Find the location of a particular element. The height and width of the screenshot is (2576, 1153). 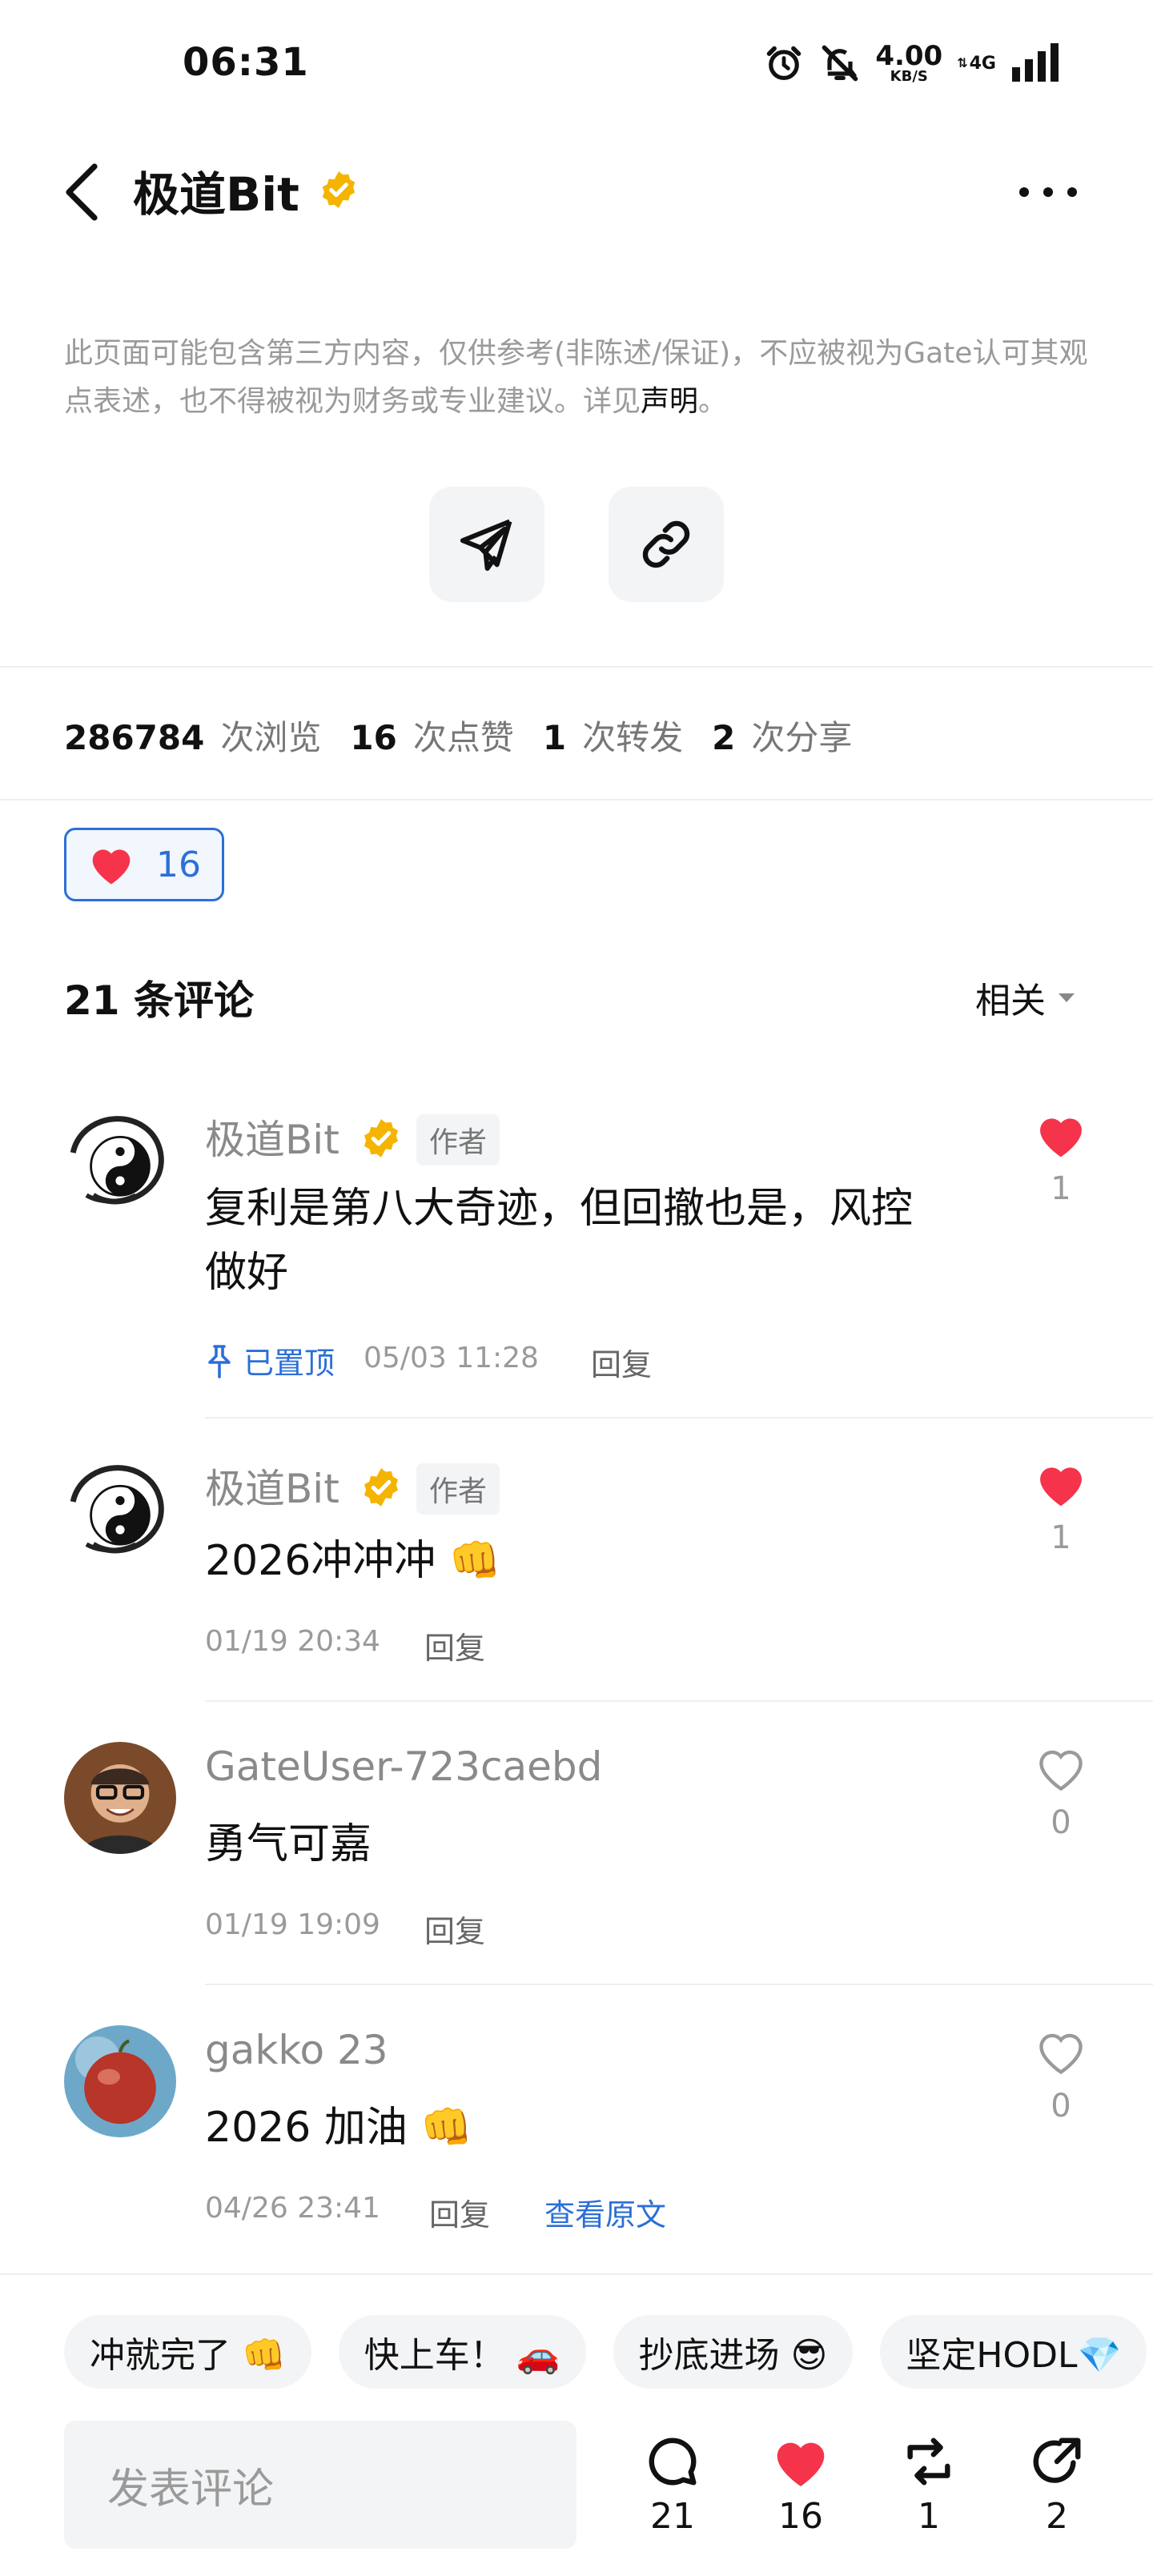

back-icon is located at coordinates (83, 192).